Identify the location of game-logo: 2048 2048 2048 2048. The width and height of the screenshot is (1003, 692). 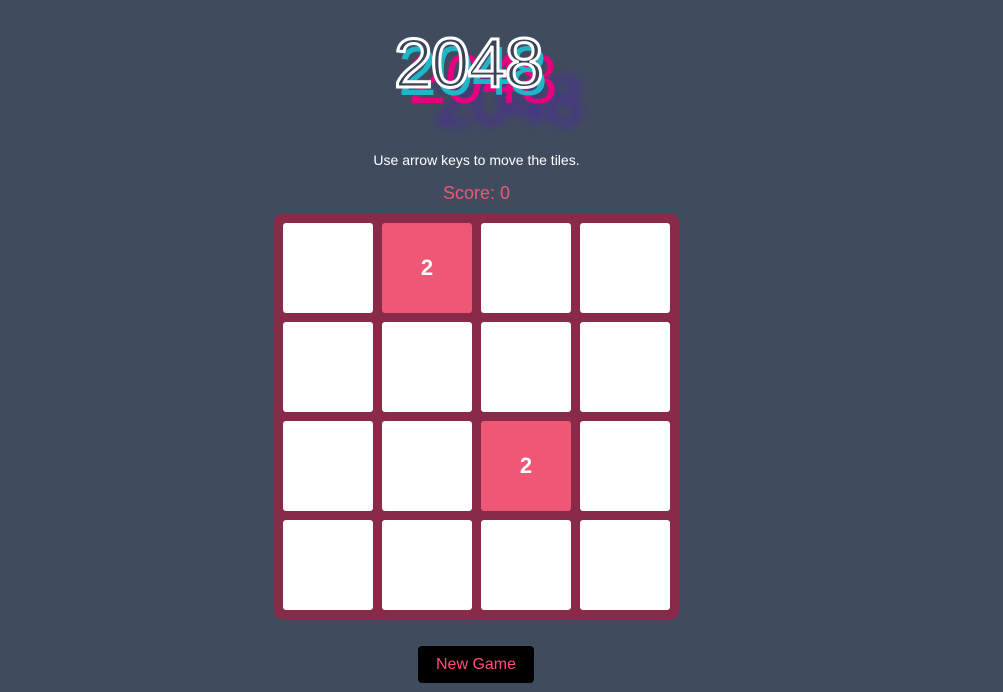
(503, 84).